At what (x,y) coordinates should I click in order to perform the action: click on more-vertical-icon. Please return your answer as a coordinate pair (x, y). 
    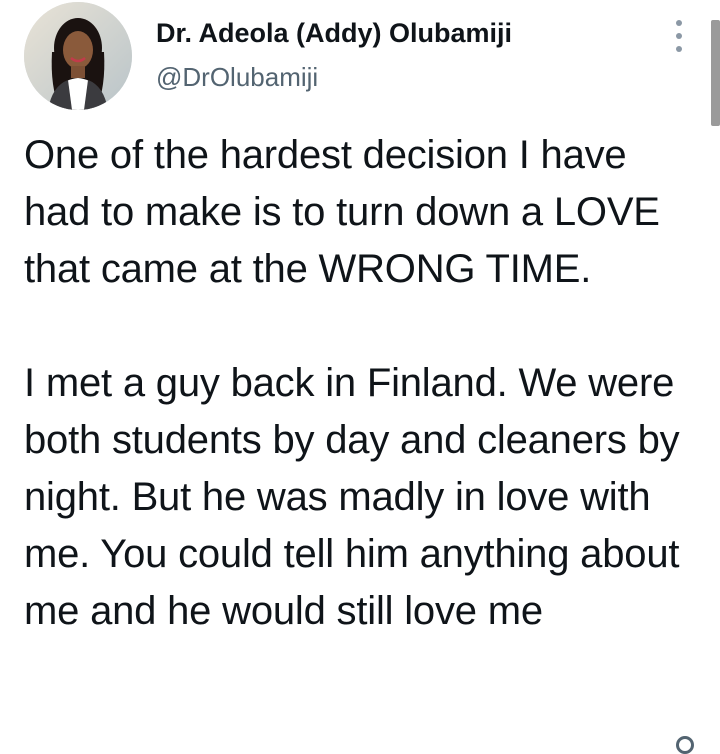
    Looking at the image, I should click on (679, 36).